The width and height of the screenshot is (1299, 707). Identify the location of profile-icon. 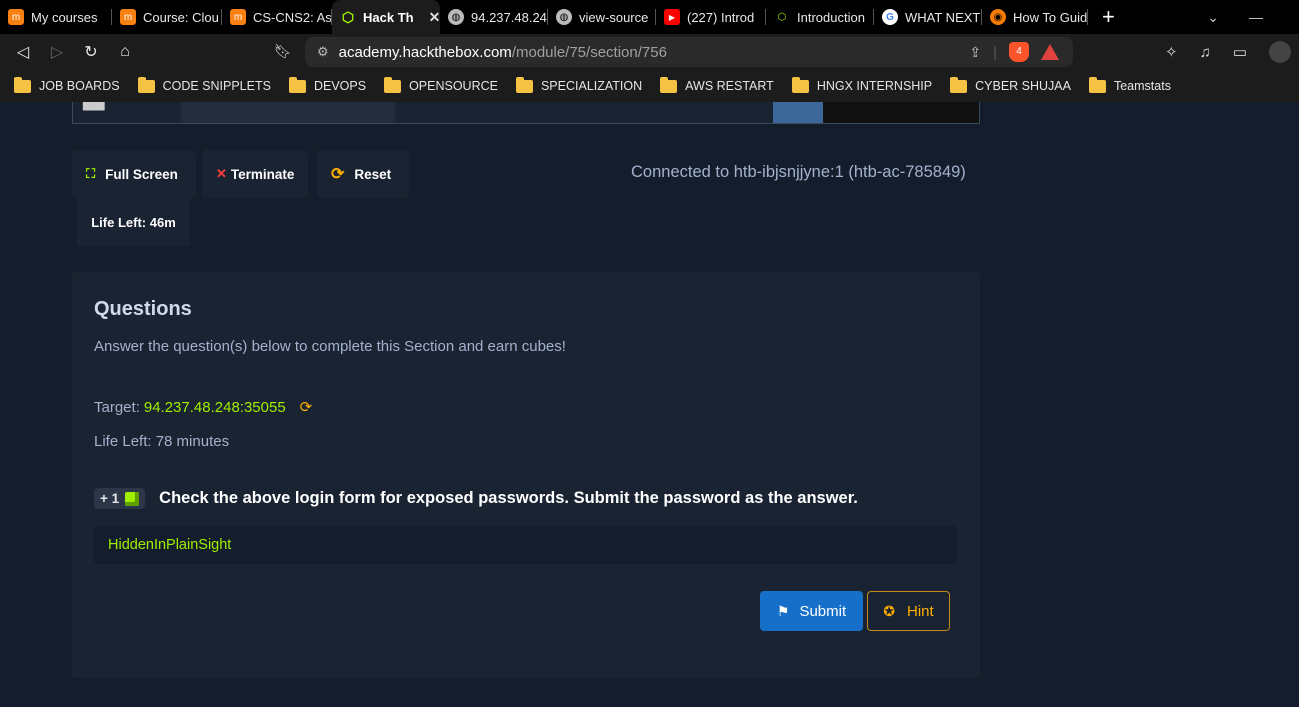
(1280, 52).